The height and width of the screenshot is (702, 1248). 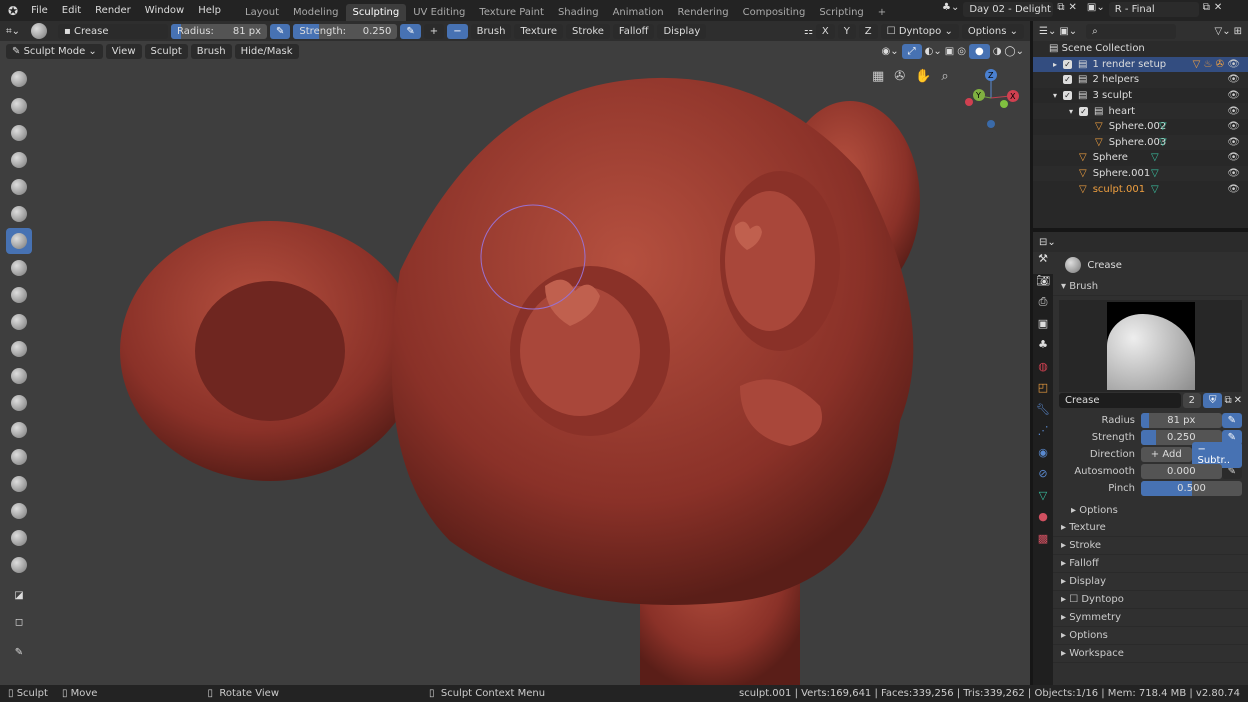 What do you see at coordinates (19, 511) in the screenshot?
I see `rotate-brush-tool` at bounding box center [19, 511].